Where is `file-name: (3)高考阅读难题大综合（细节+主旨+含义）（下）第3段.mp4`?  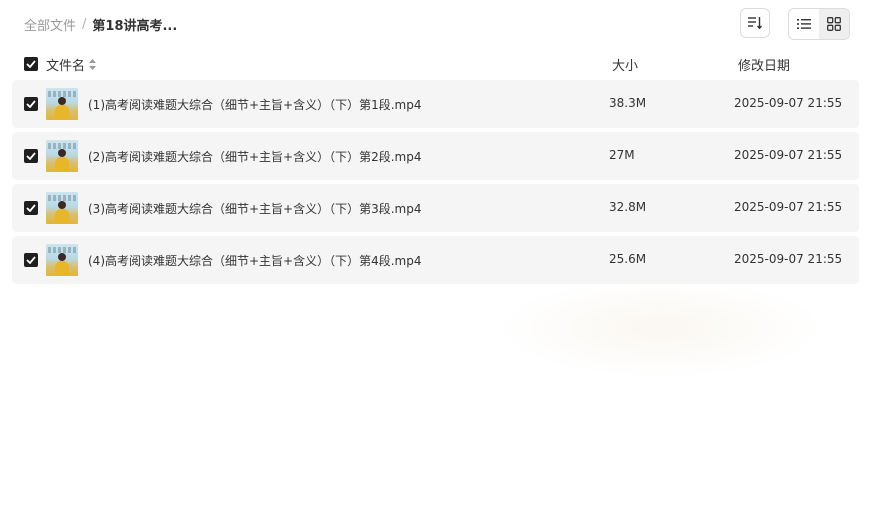
file-name: (3)高考阅读难题大综合（细节+主旨+含义）（下）第3段.mp4 is located at coordinates (255, 208).